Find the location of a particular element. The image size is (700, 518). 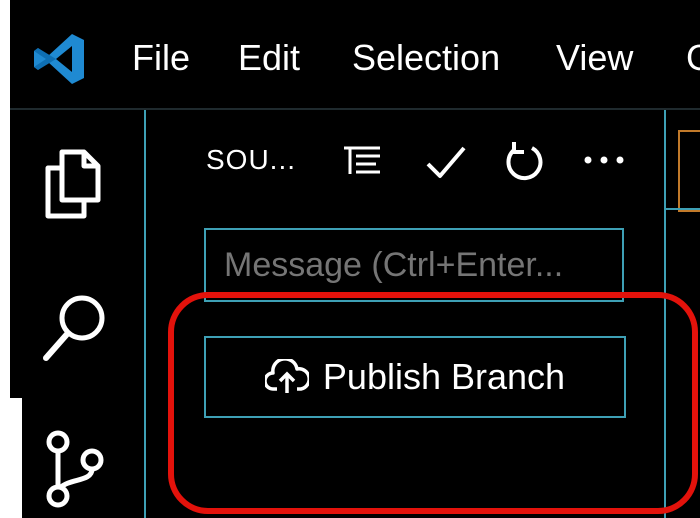

background-notch is located at coordinates (16, 458).